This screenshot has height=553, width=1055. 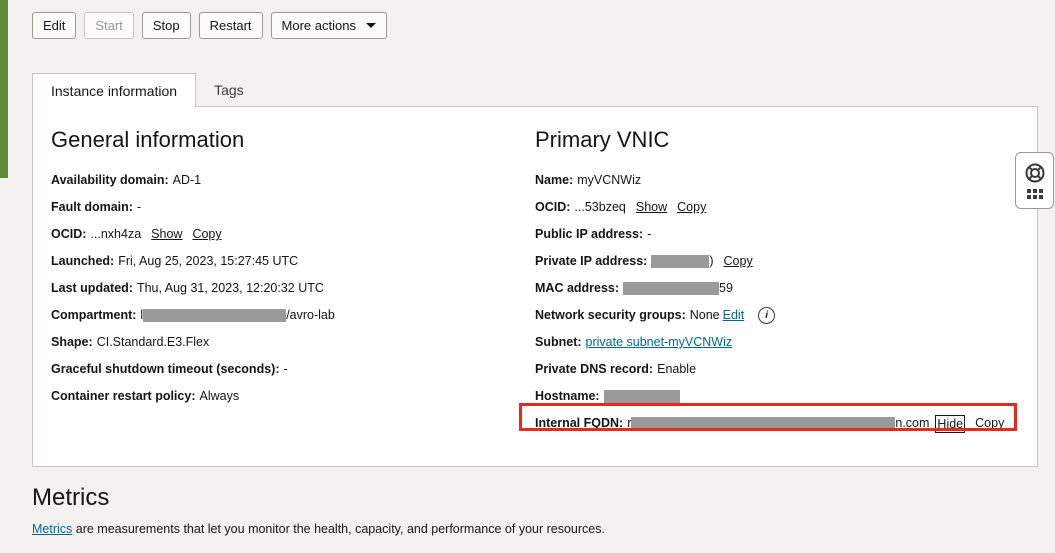 What do you see at coordinates (153, 342) in the screenshot?
I see `shape-value: CI.Standard.E3.Flex` at bounding box center [153, 342].